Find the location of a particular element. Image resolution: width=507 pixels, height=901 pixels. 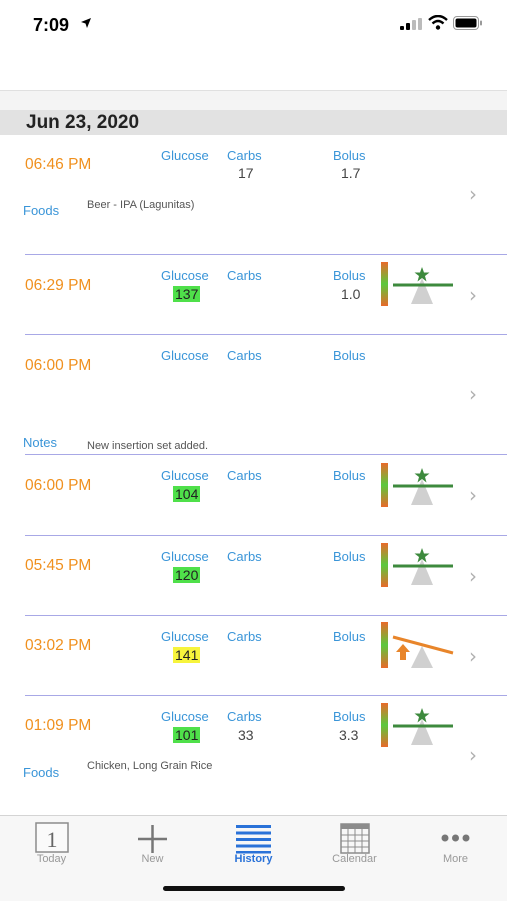

entry-time: 03:02 PM is located at coordinates (58, 645).